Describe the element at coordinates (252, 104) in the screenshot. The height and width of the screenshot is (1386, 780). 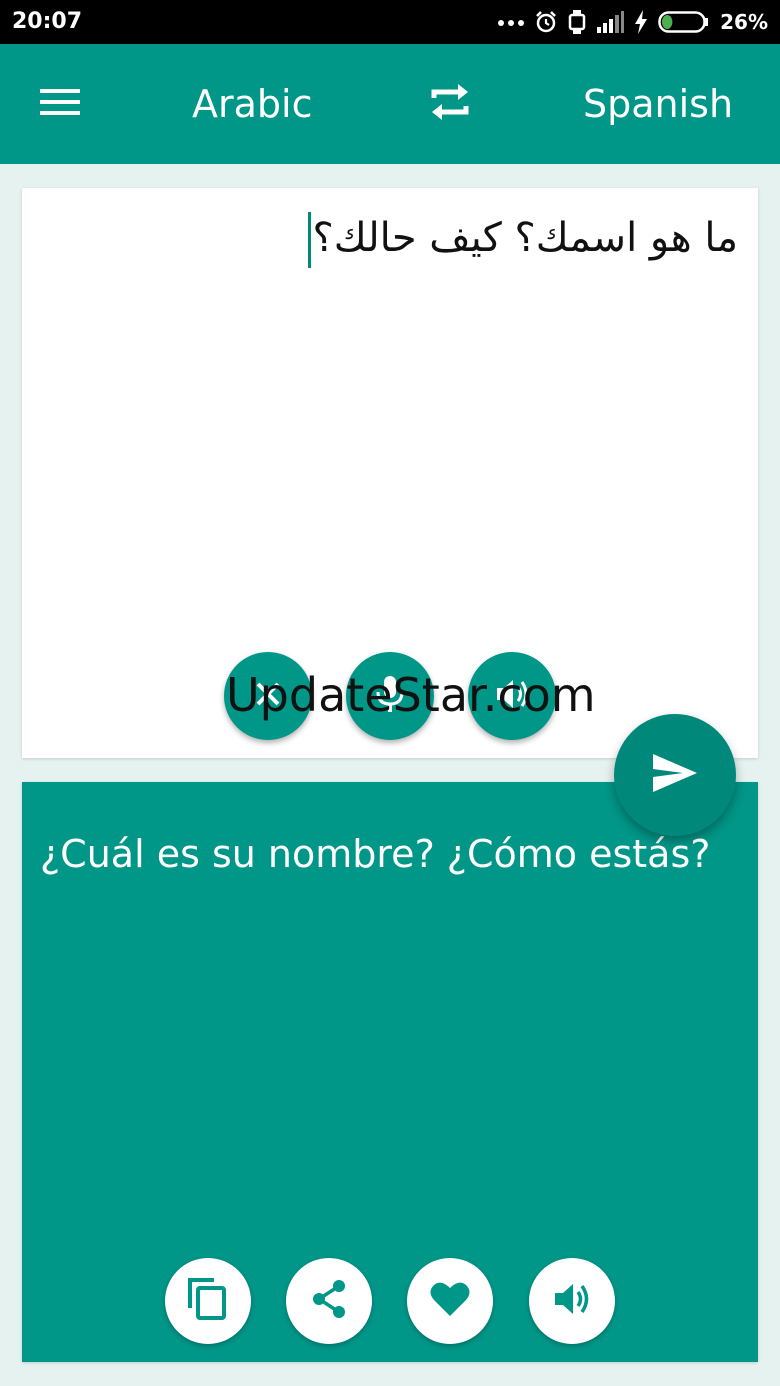
I see `source-language-selector: Arabic` at that location.